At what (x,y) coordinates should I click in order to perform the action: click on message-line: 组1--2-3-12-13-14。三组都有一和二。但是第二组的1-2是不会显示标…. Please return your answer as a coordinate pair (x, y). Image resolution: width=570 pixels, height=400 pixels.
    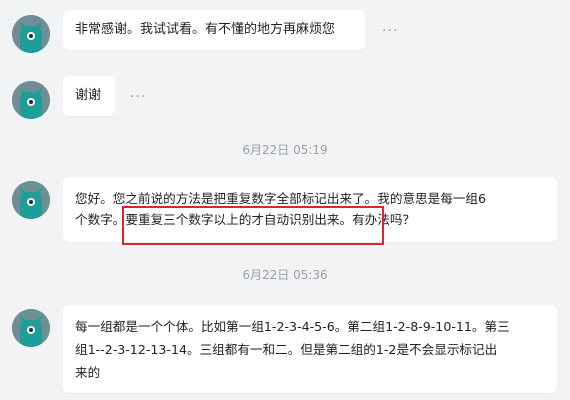
    Looking at the image, I should click on (286, 349).